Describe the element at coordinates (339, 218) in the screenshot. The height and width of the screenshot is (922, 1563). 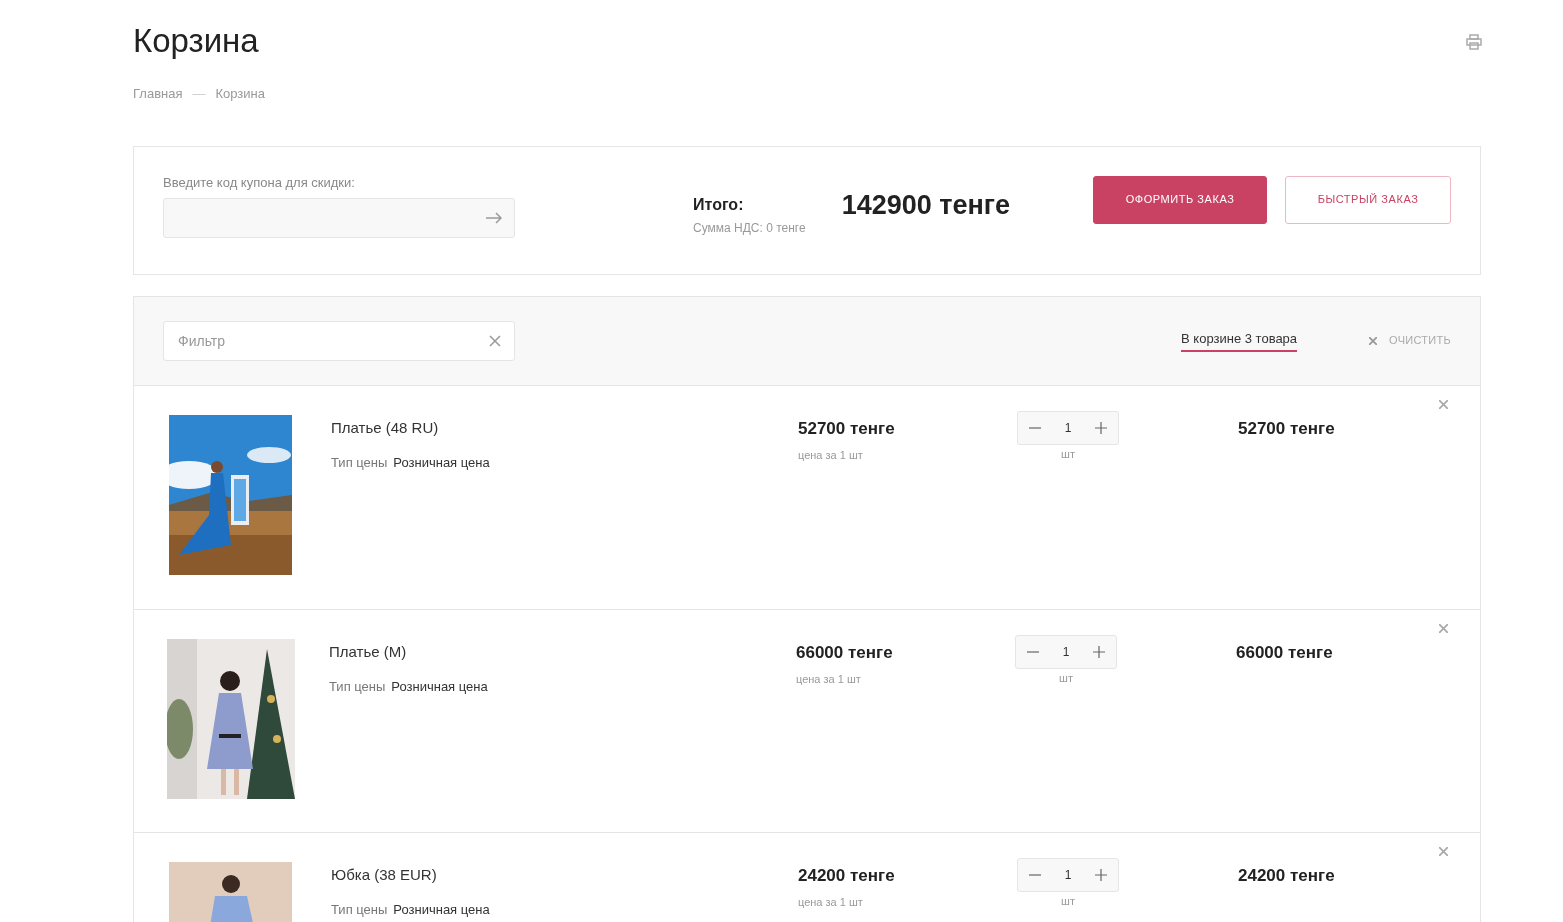
I see `coupon-field` at that location.